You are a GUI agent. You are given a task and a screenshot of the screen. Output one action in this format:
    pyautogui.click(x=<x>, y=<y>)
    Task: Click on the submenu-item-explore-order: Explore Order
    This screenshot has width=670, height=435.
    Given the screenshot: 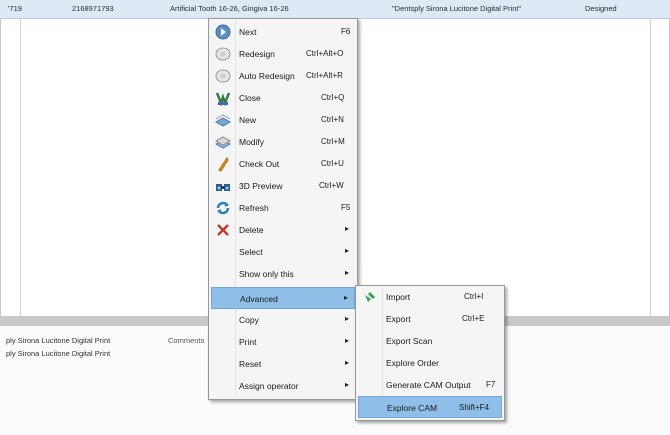 What is the action you would take?
    pyautogui.click(x=430, y=363)
    